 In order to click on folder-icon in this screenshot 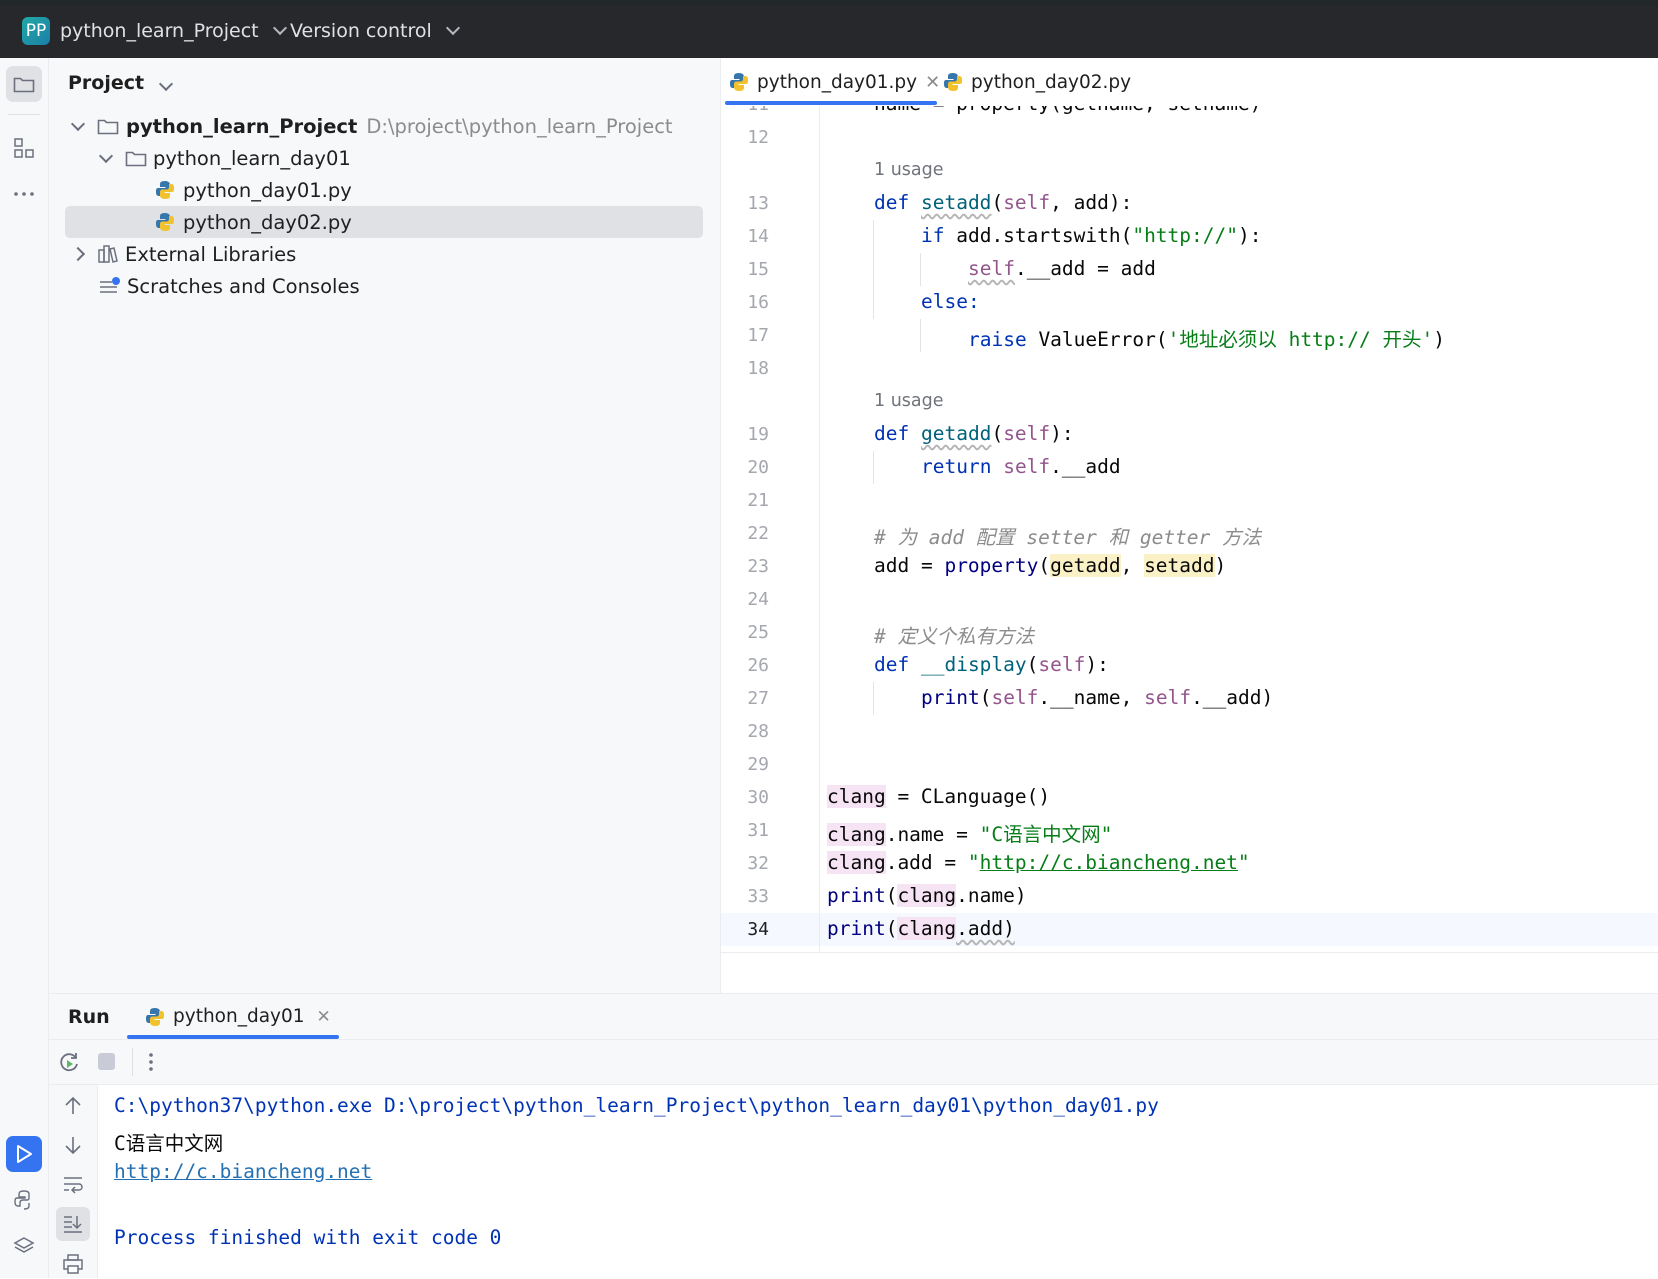, I will do `click(108, 127)`.